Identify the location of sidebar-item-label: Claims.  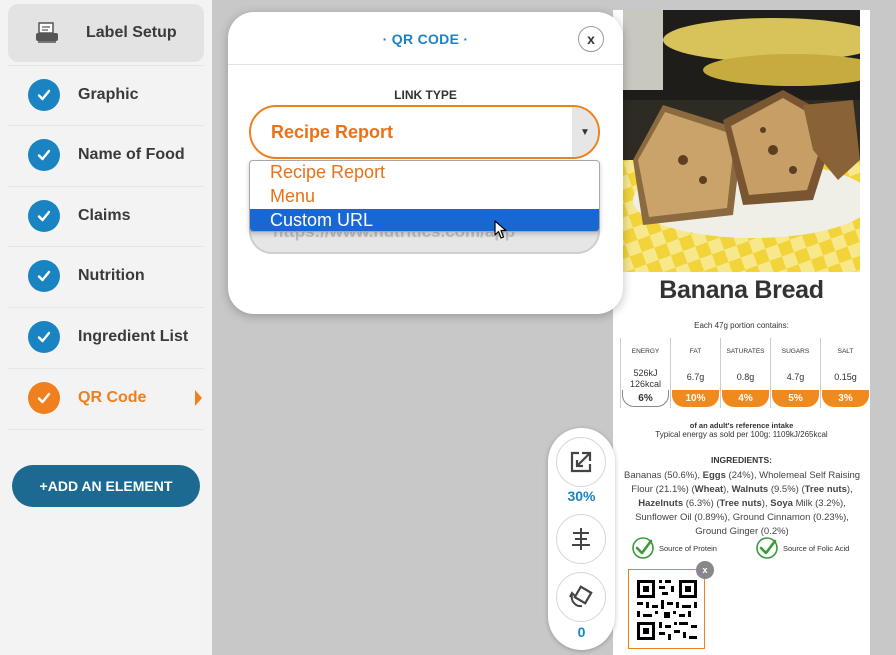
(104, 215).